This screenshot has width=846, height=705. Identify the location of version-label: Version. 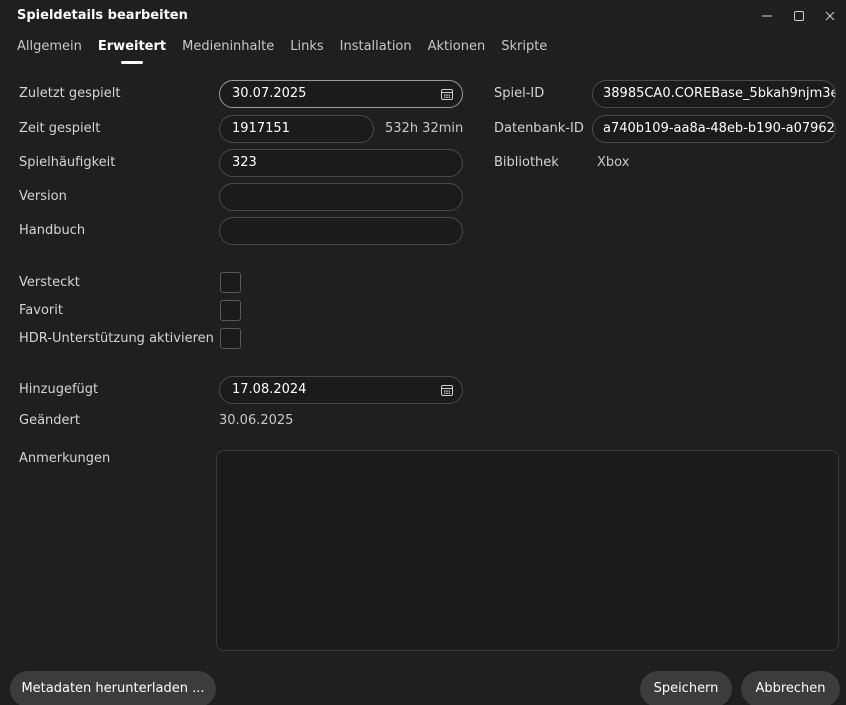
(43, 196).